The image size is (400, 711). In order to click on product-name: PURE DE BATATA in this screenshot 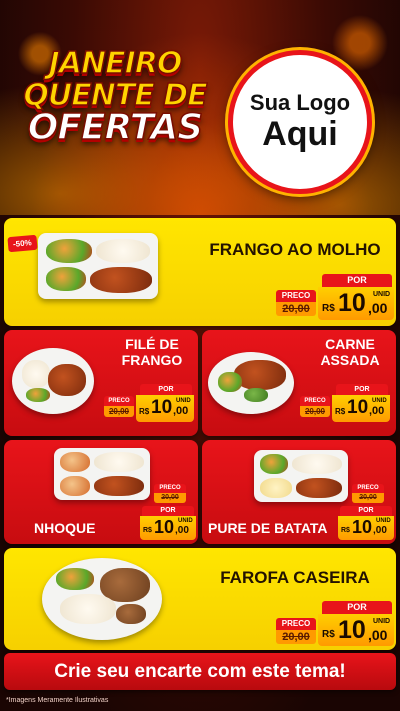, I will do `click(268, 528)`.